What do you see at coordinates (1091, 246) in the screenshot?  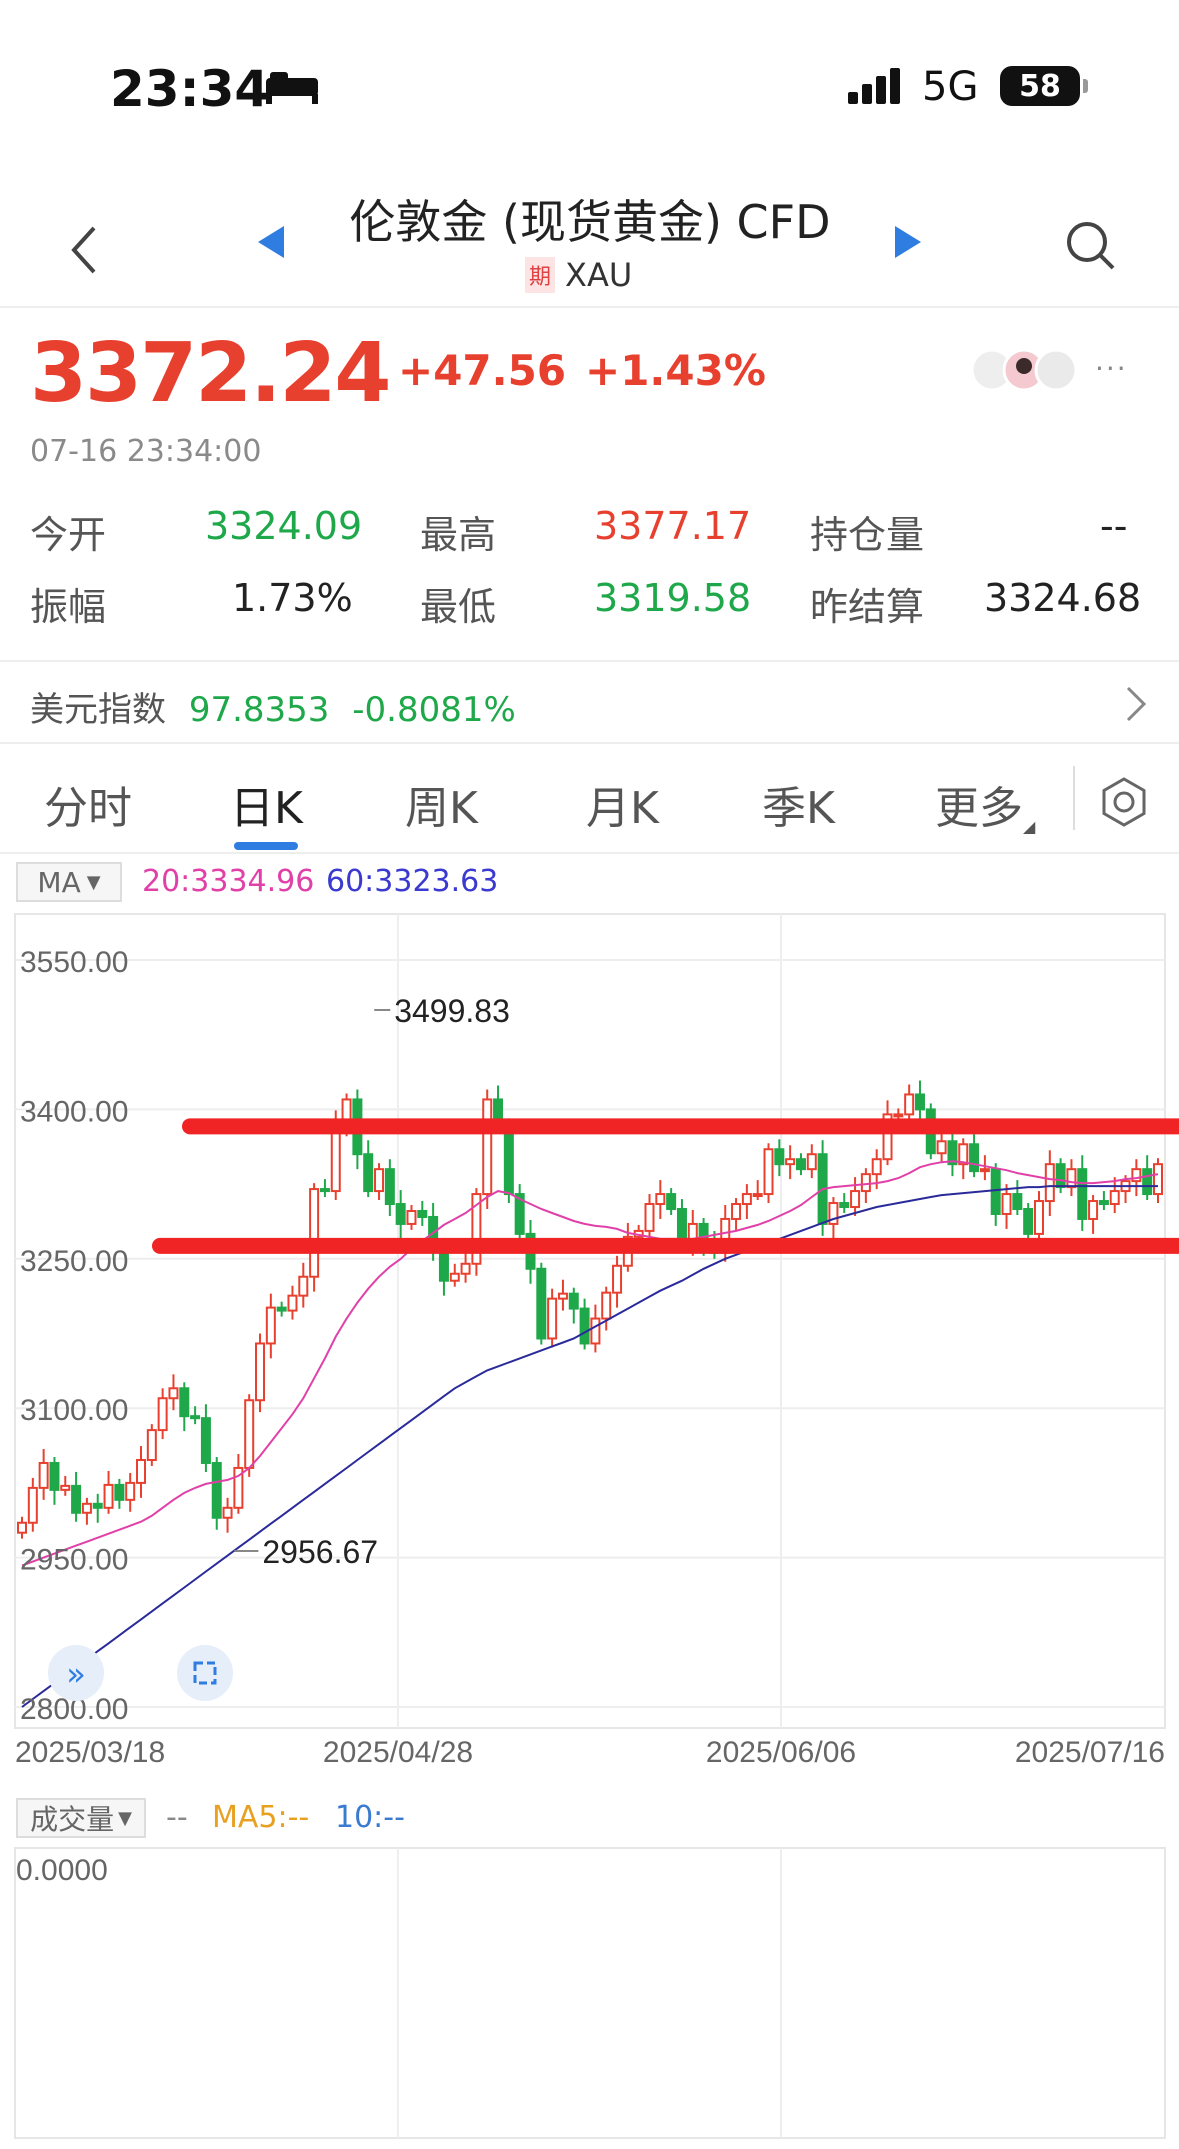 I see `search-icon` at bounding box center [1091, 246].